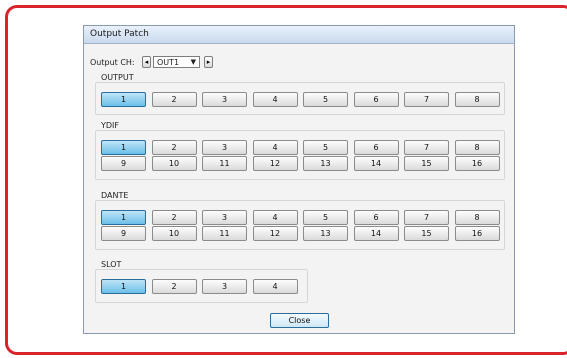  Describe the element at coordinates (123, 163) in the screenshot. I see `ydif-patch-button-9: 9` at that location.